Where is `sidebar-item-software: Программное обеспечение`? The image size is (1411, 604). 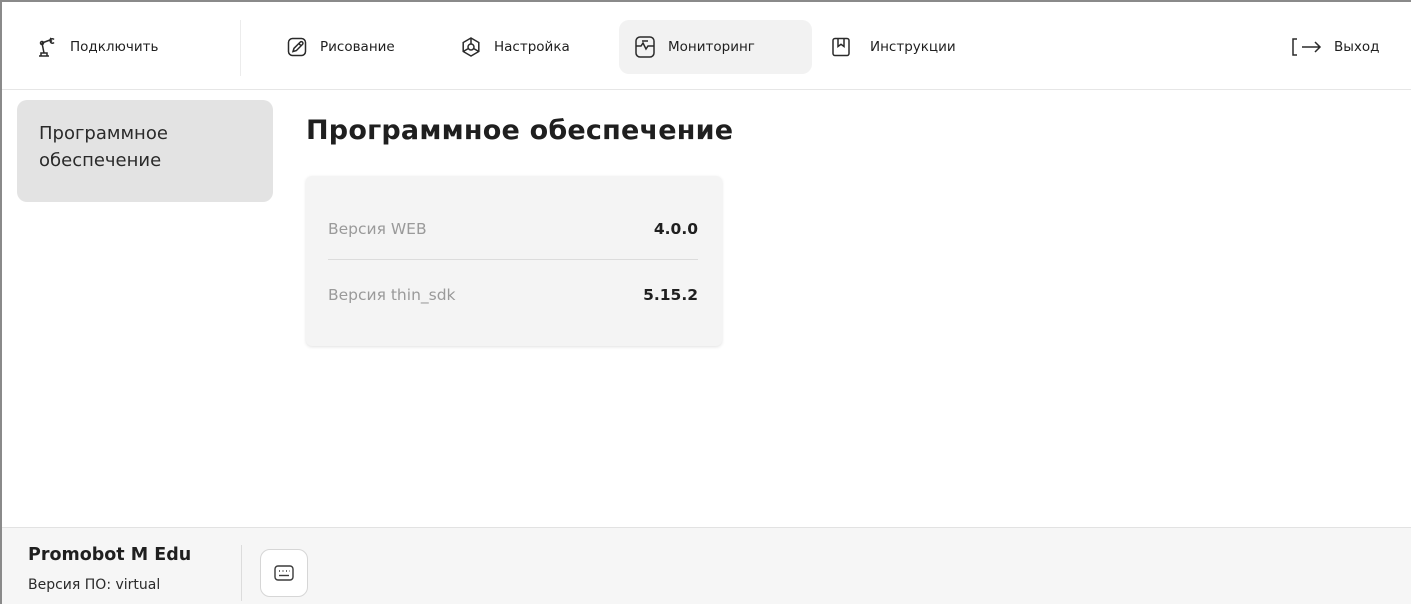 sidebar-item-software: Программное обеспечение is located at coordinates (145, 151).